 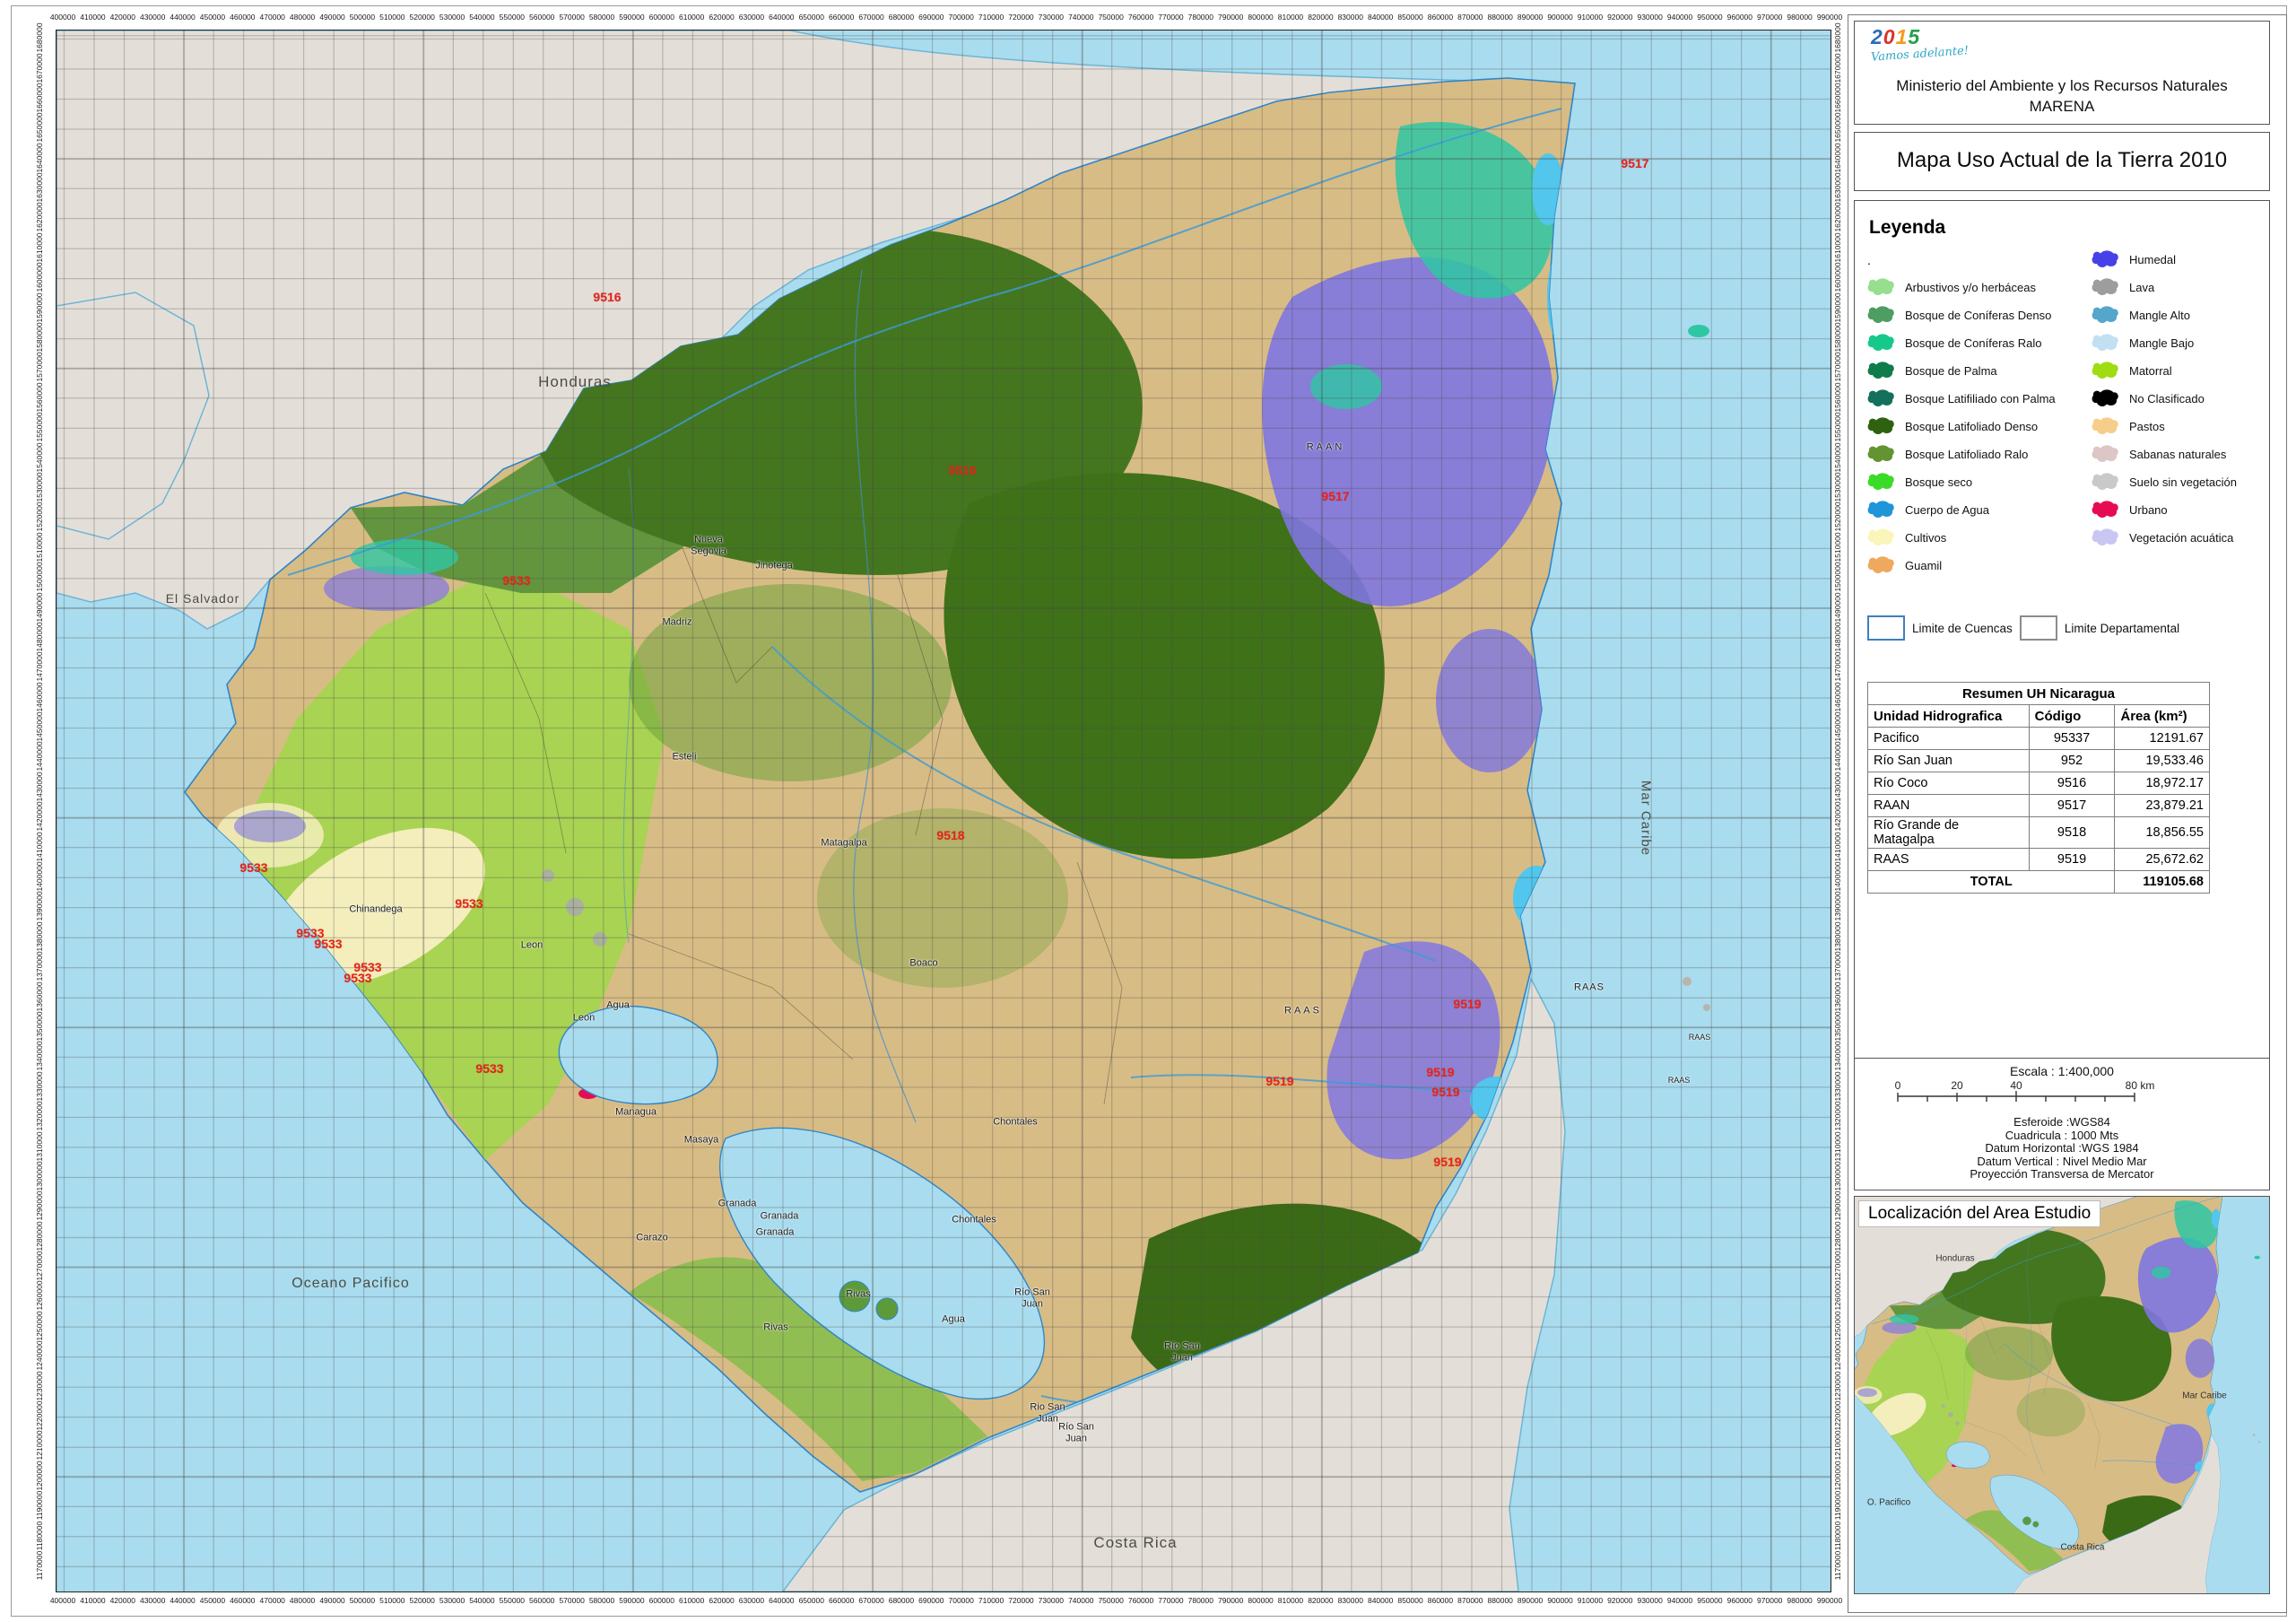 I want to click on tick-label: 1620000, so click(x=1837, y=217).